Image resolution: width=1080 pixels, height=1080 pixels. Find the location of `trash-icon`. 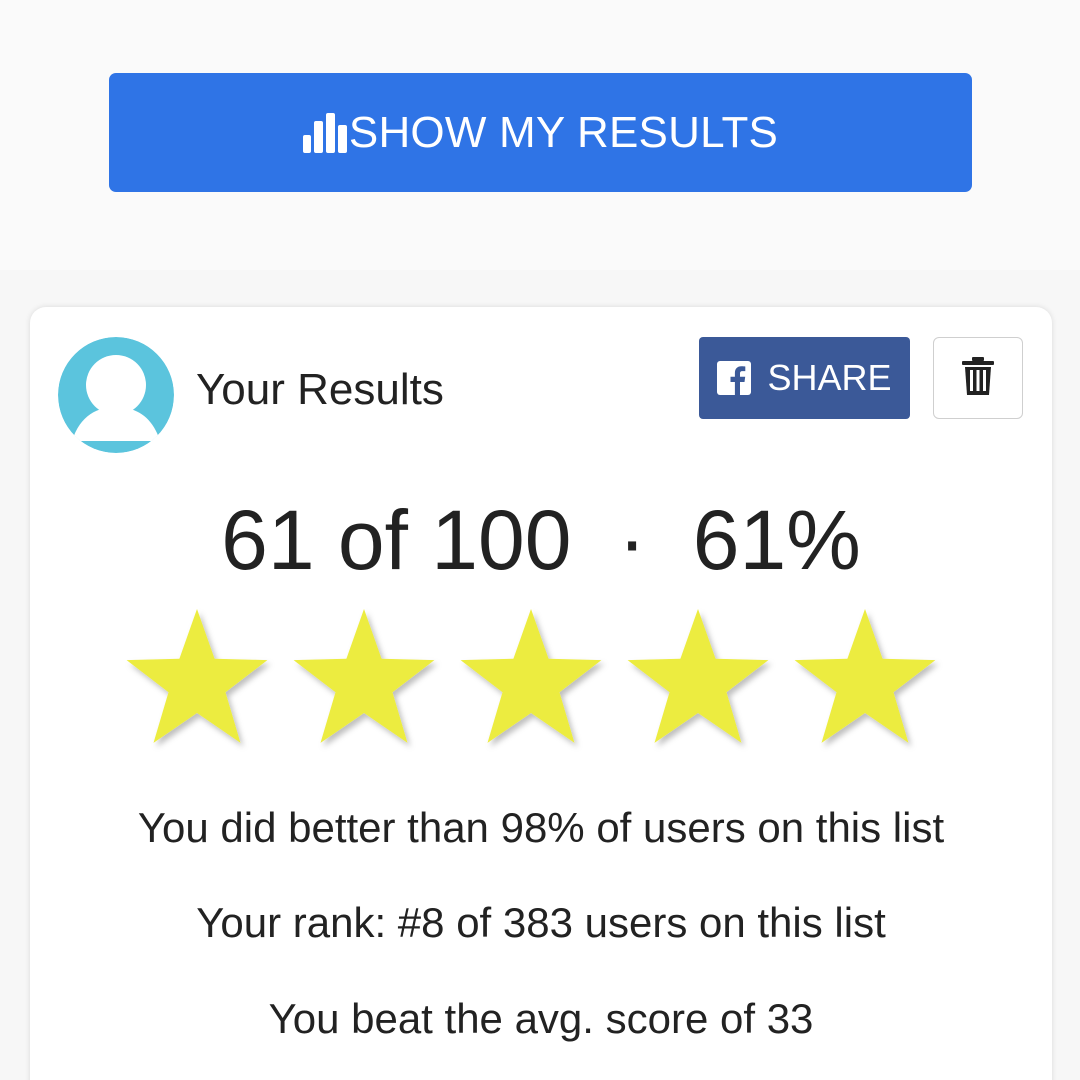

trash-icon is located at coordinates (978, 378).